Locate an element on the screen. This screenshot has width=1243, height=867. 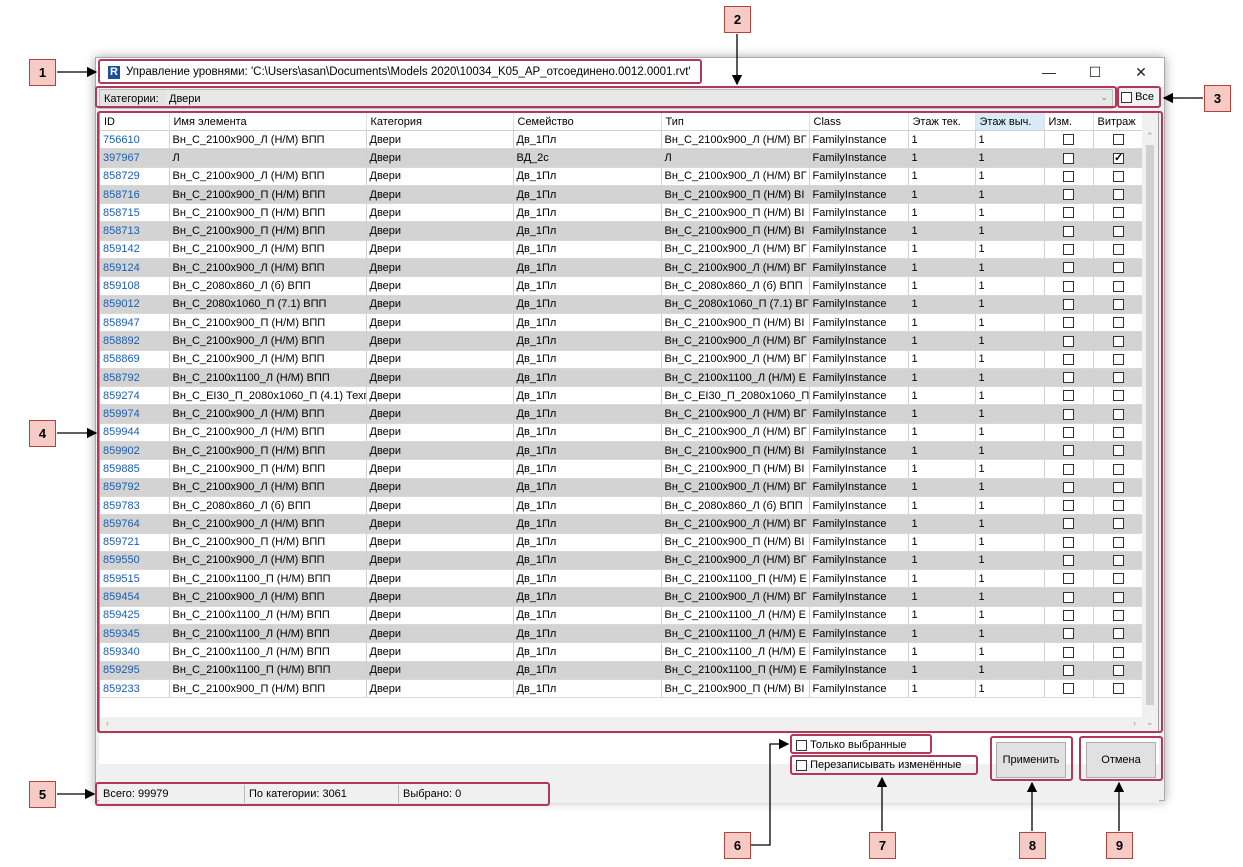
callout-4: 4 is located at coordinates (42, 433).